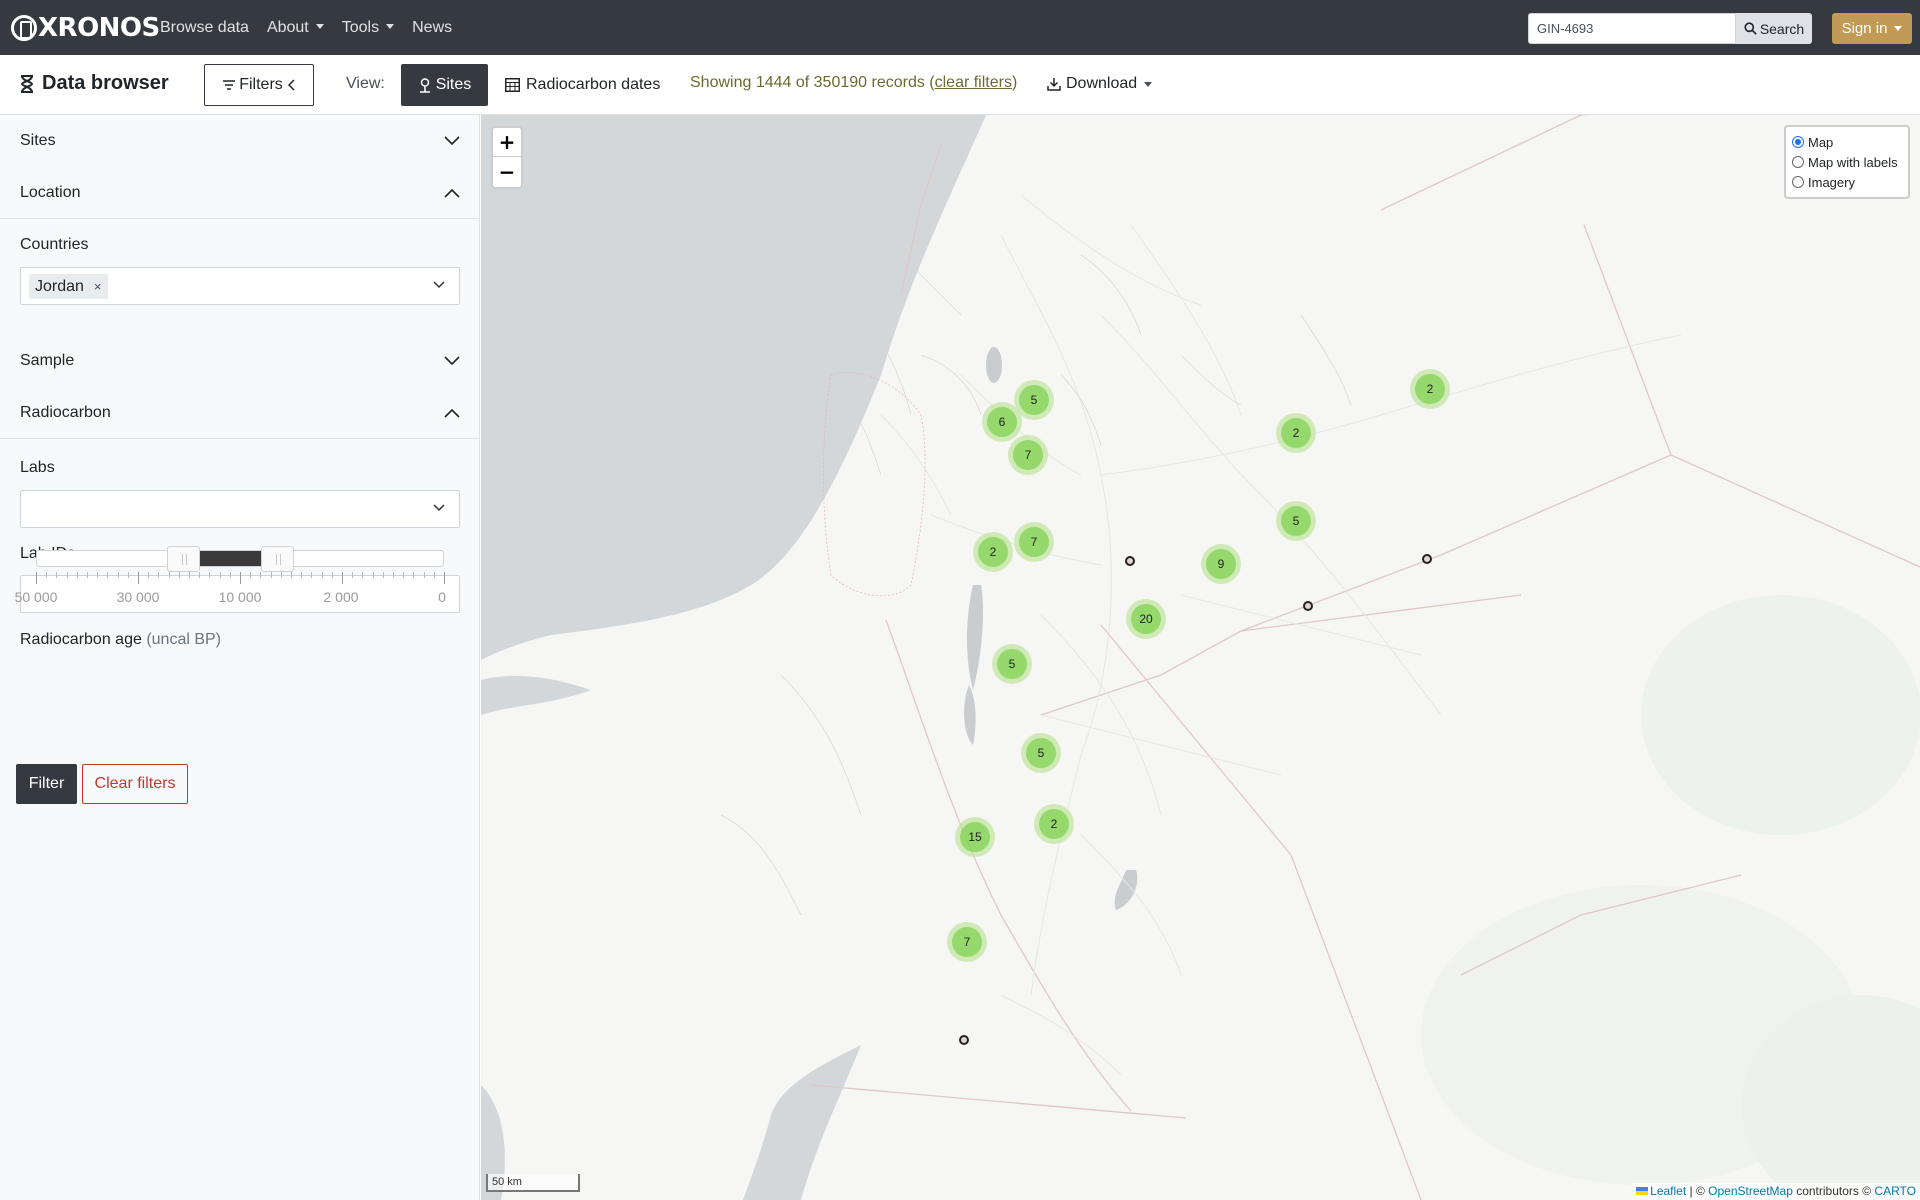 The height and width of the screenshot is (1200, 1920). Describe the element at coordinates (240, 509) in the screenshot. I see `labs-select` at that location.